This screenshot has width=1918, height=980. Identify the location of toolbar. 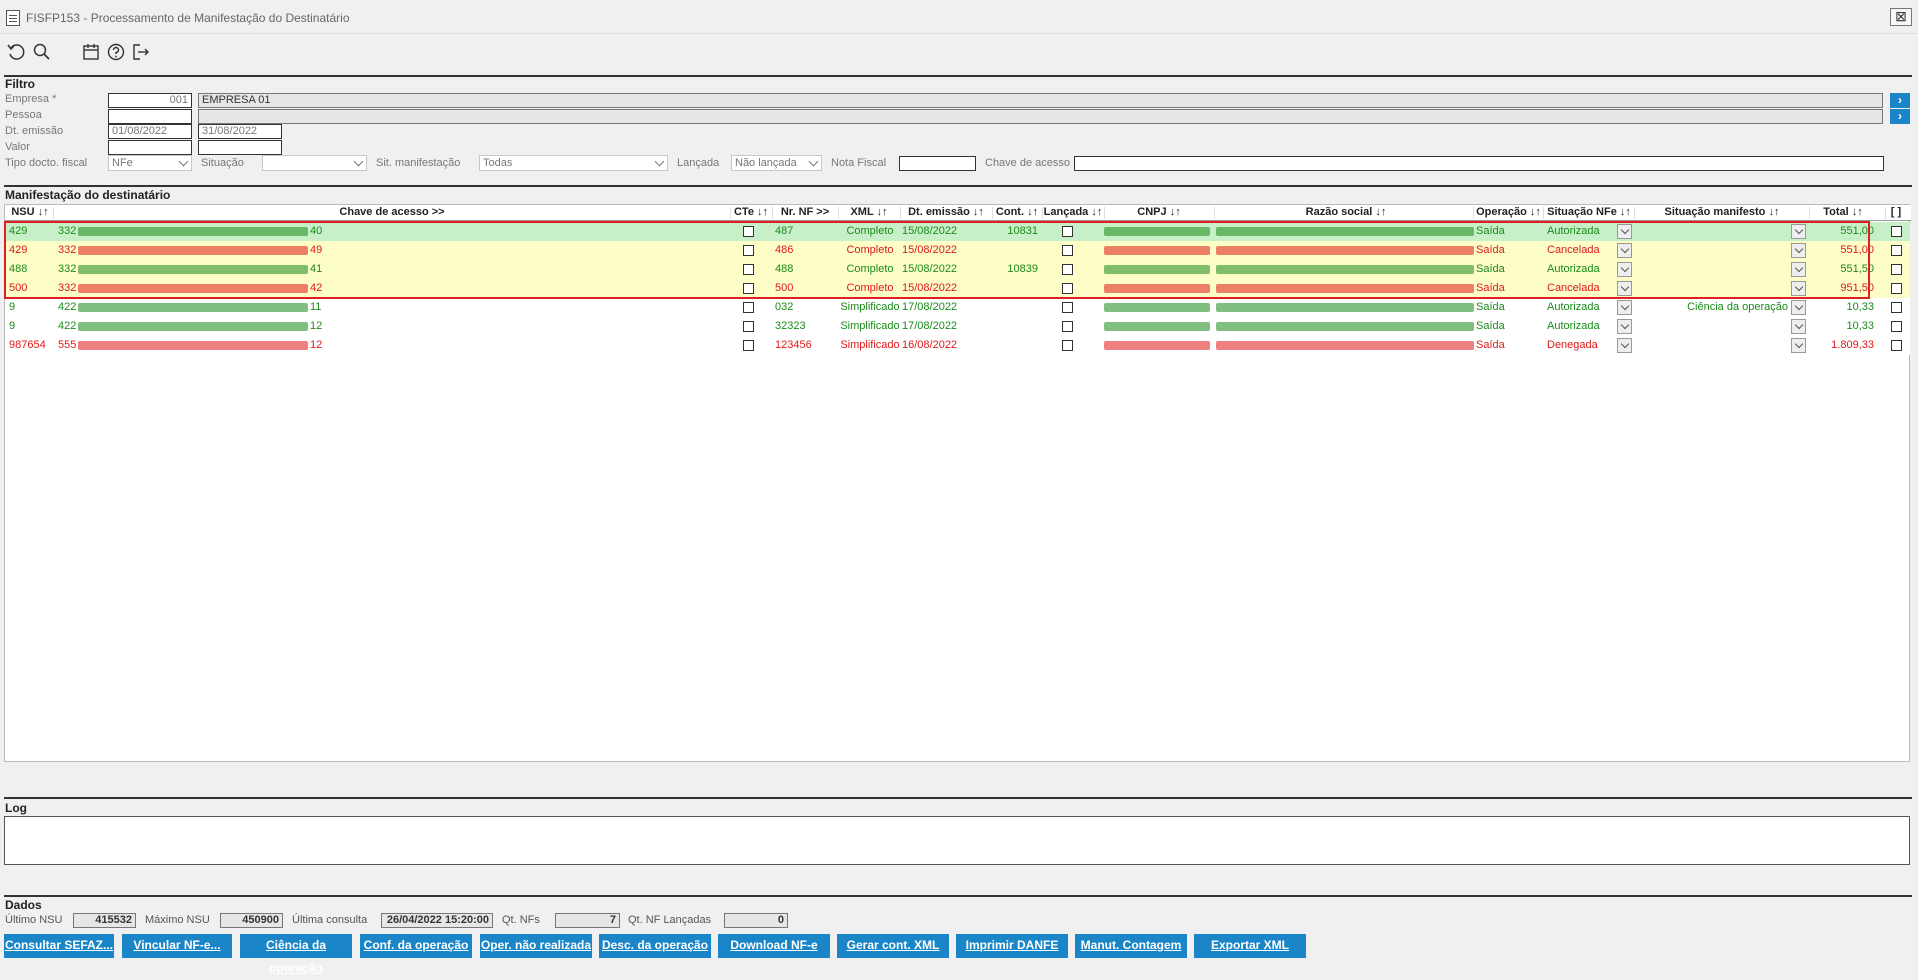
(959, 51).